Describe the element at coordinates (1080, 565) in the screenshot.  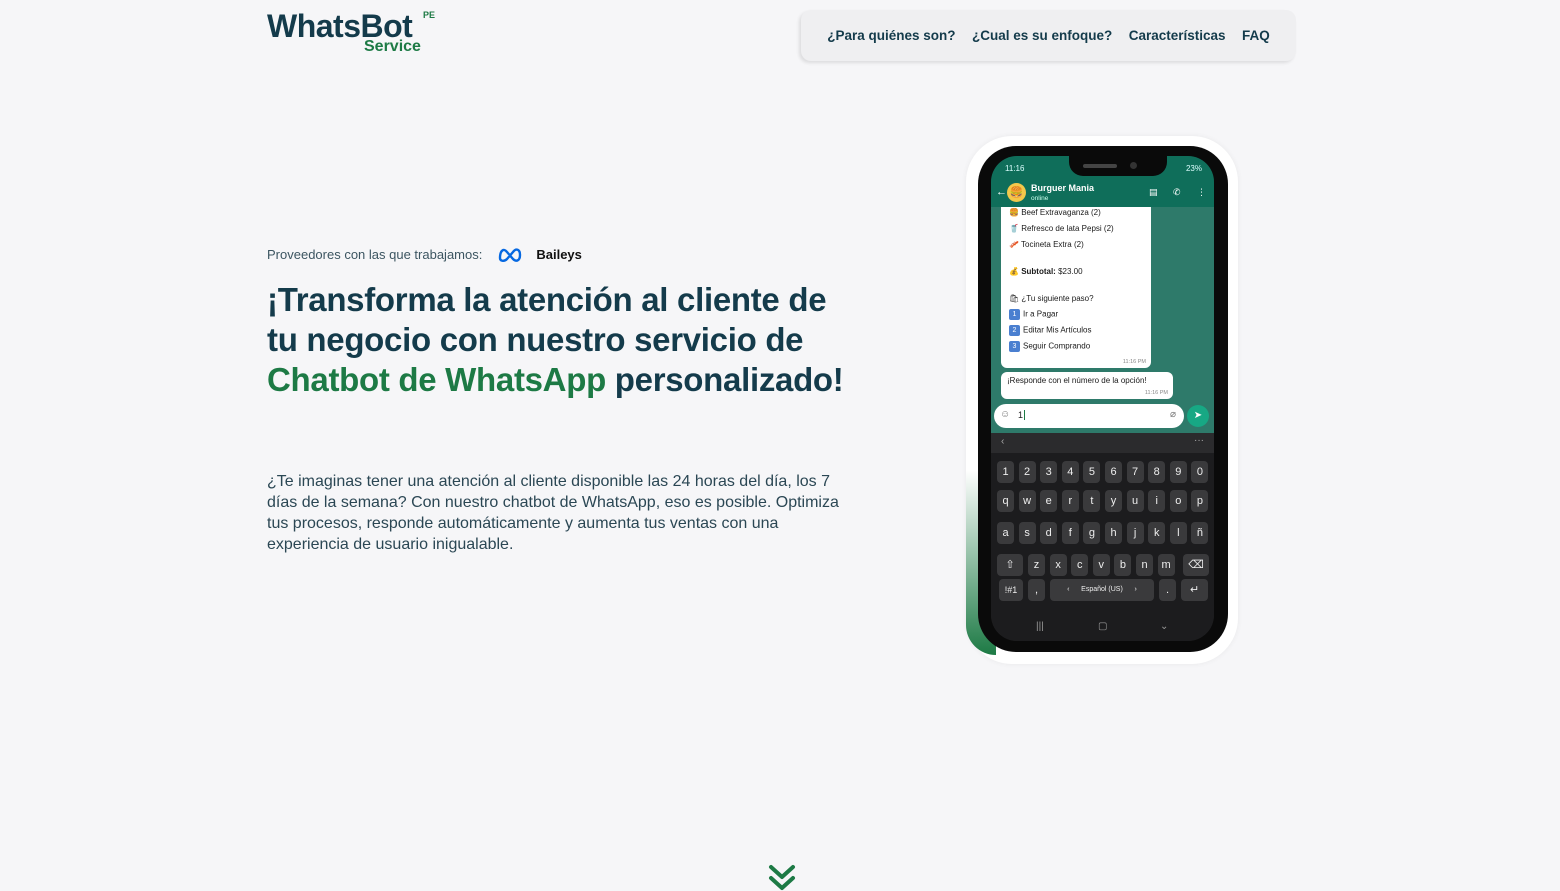
I see `keyboard-key: c` at that location.